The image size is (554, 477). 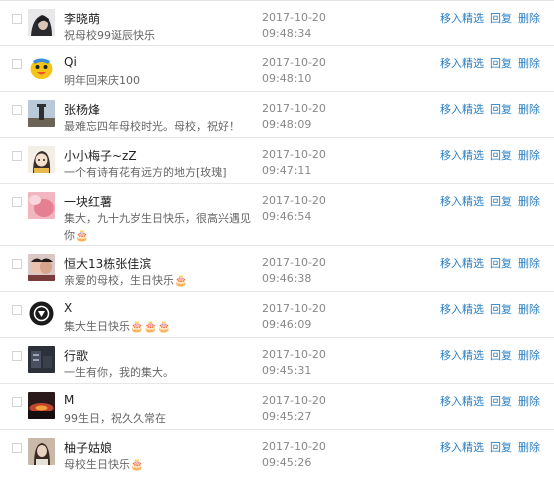 What do you see at coordinates (294, 270) in the screenshot?
I see `comment-time: 2017-10-20 09:46:38` at bounding box center [294, 270].